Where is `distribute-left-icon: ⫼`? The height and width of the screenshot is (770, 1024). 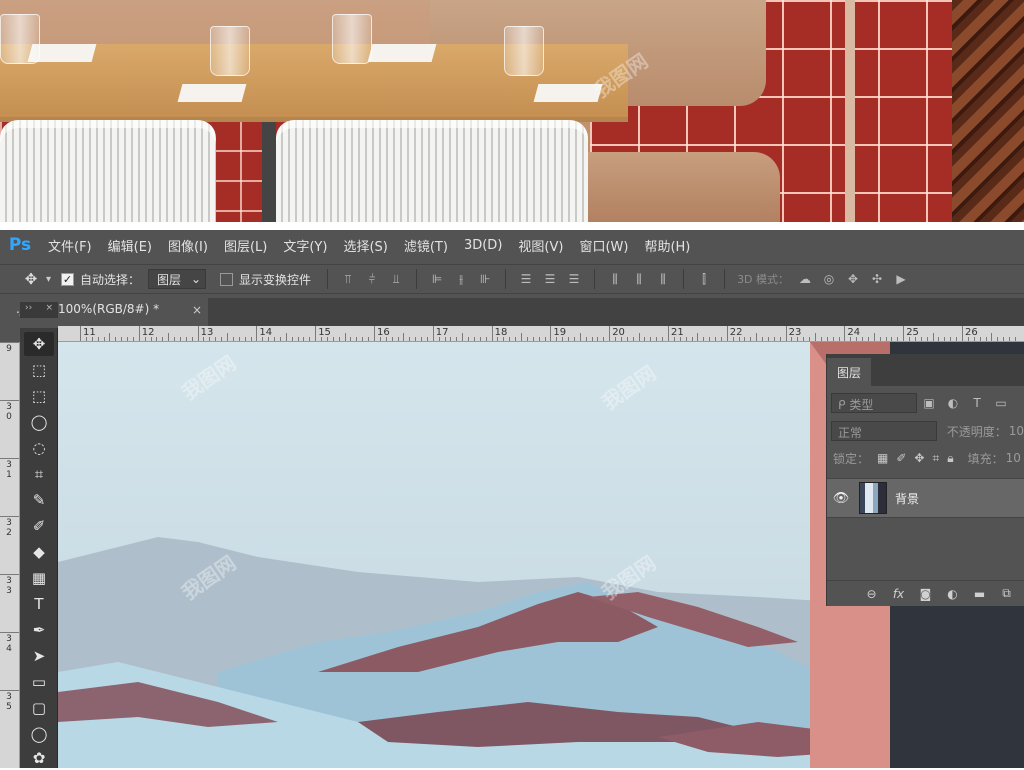 distribute-left-icon: ⫼ is located at coordinates (615, 279).